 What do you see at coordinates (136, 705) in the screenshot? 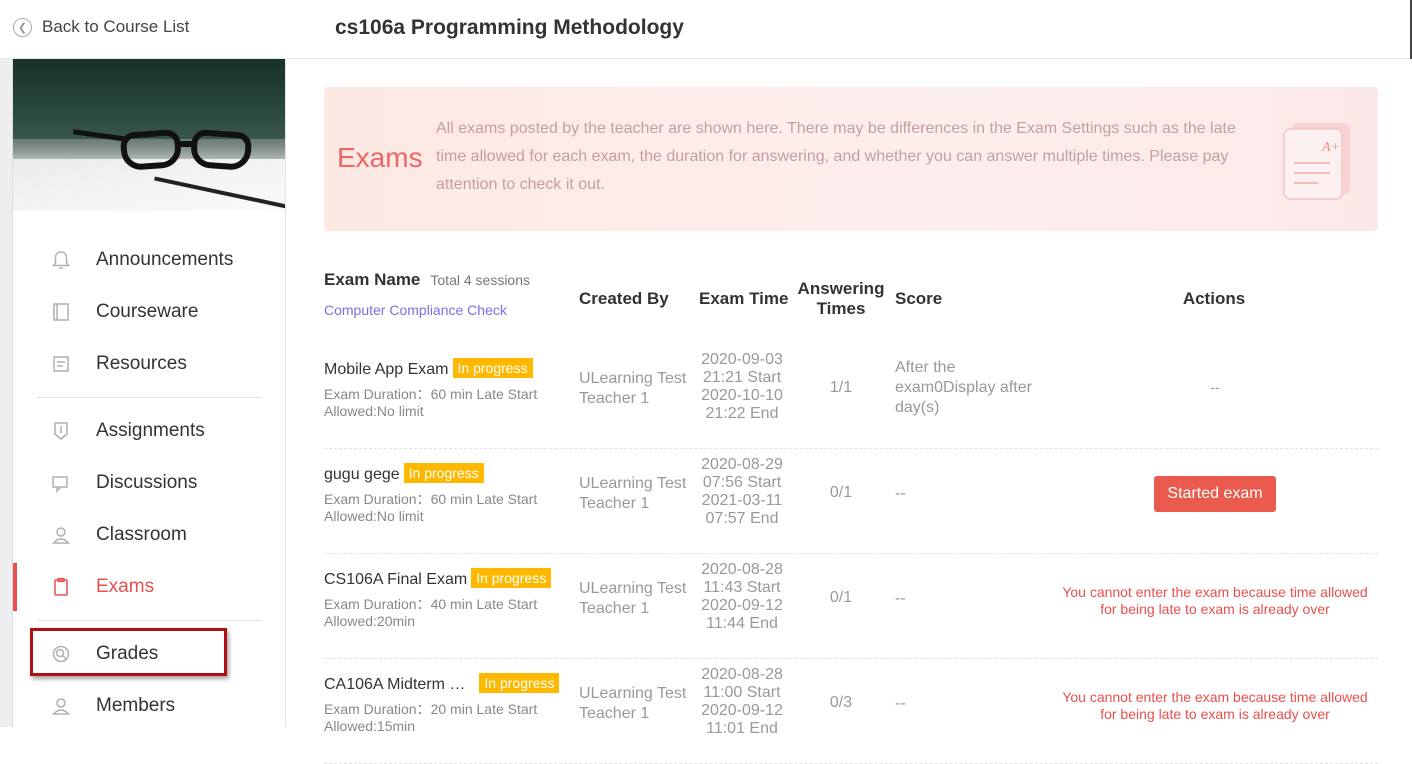
I see `sidebar-item-label: Members` at bounding box center [136, 705].